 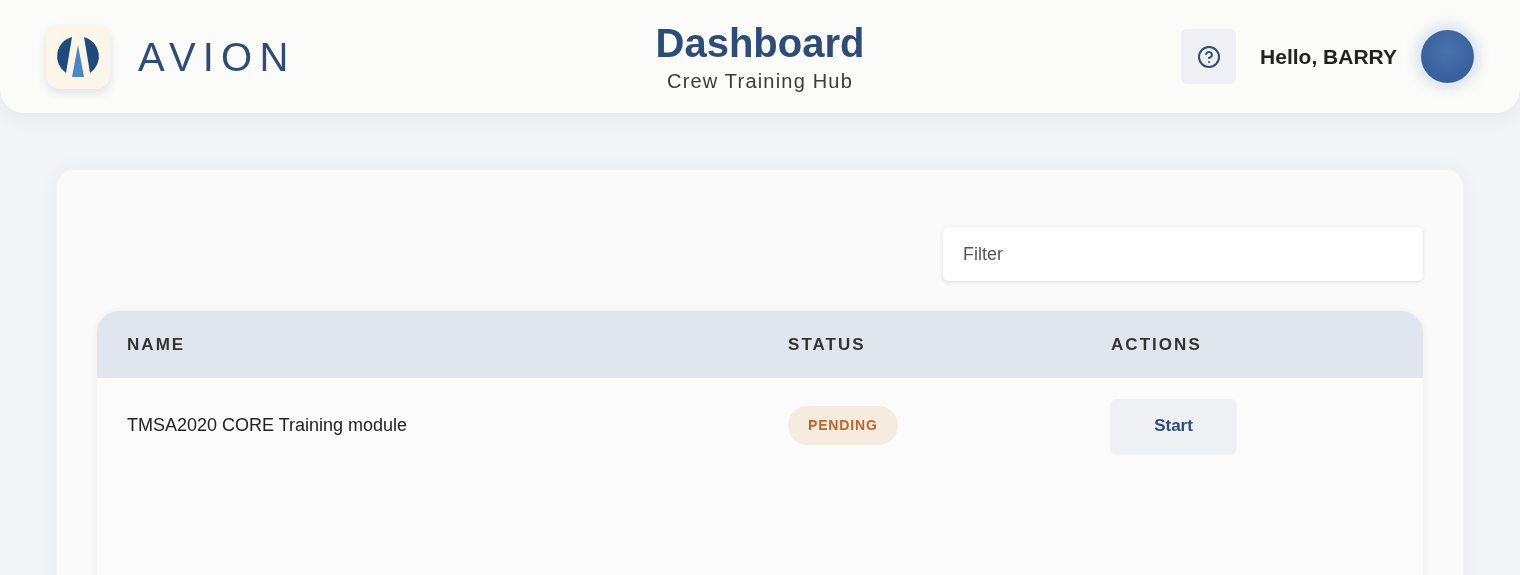 What do you see at coordinates (78, 56) in the screenshot?
I see `logo-icon` at bounding box center [78, 56].